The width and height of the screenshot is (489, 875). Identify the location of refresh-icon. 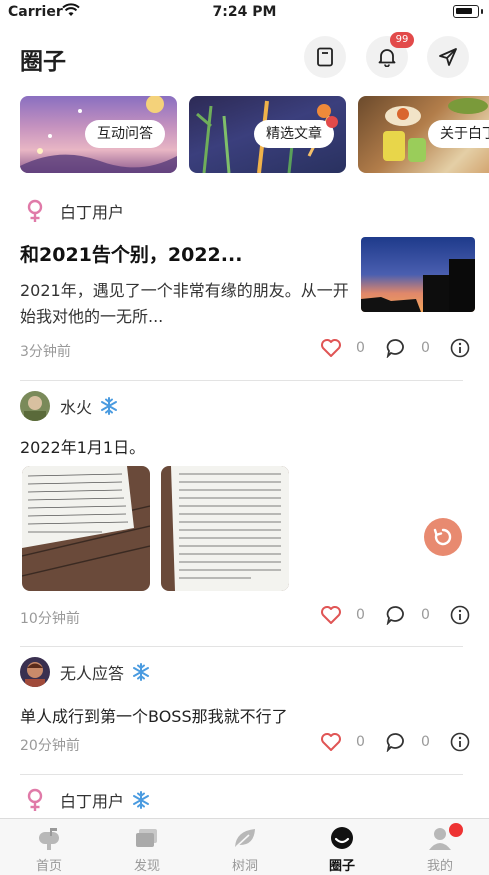
(442, 537).